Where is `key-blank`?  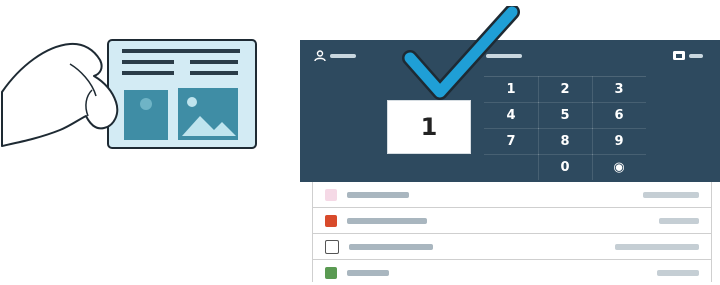 key-blank is located at coordinates (511, 167).